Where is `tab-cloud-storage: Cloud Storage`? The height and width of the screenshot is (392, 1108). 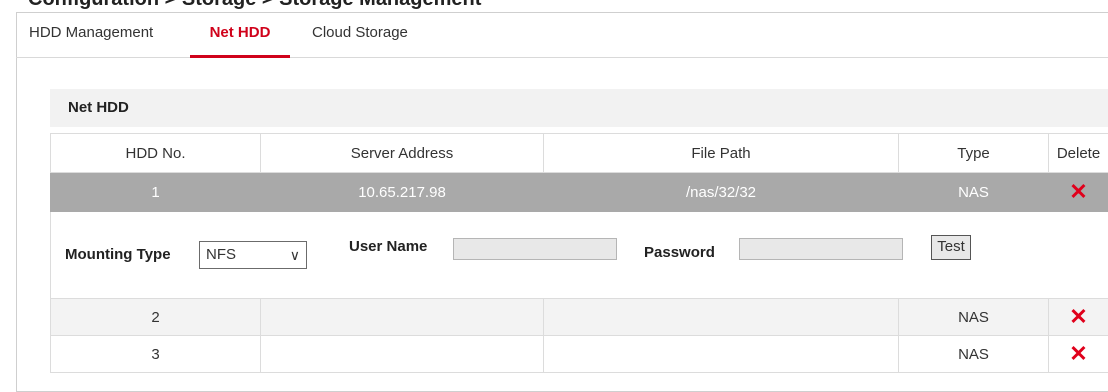 tab-cloud-storage: Cloud Storage is located at coordinates (360, 35).